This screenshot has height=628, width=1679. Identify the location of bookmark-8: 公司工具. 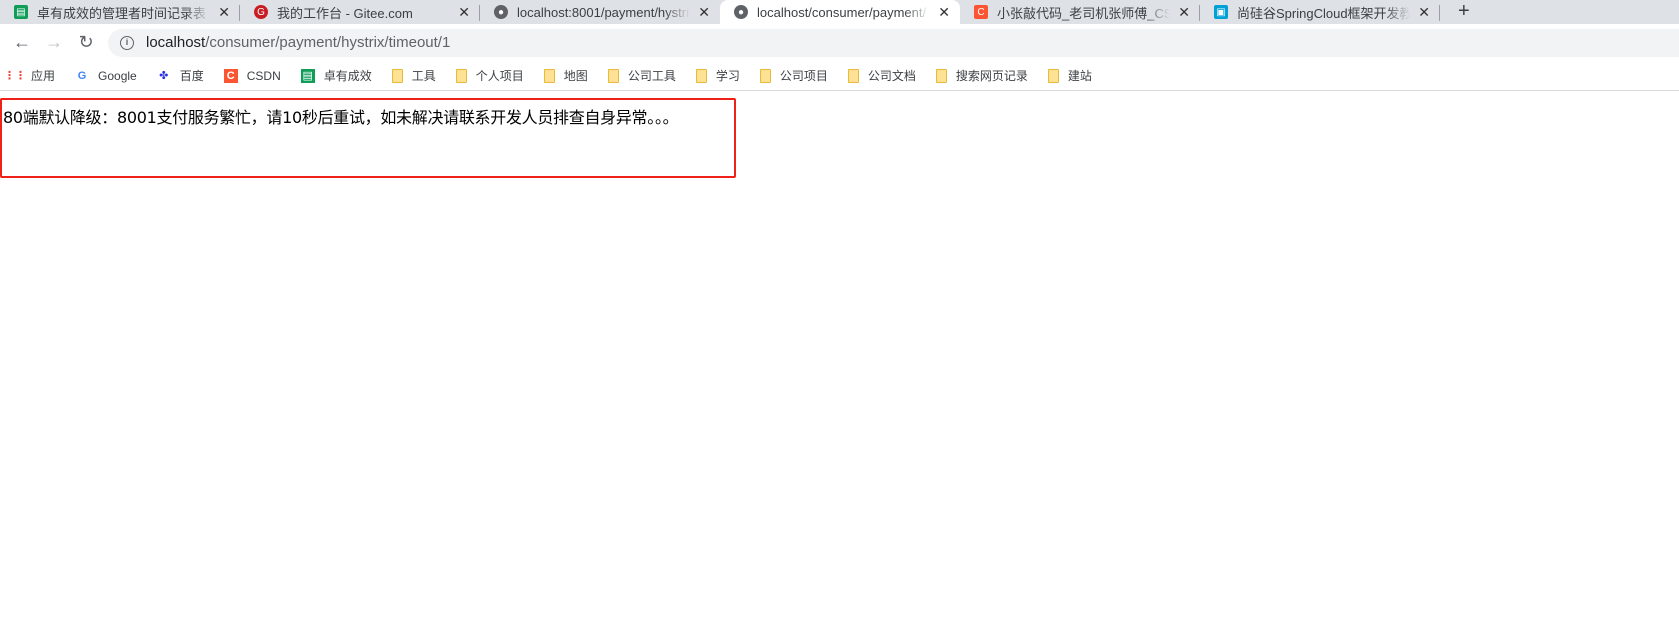
(641, 75).